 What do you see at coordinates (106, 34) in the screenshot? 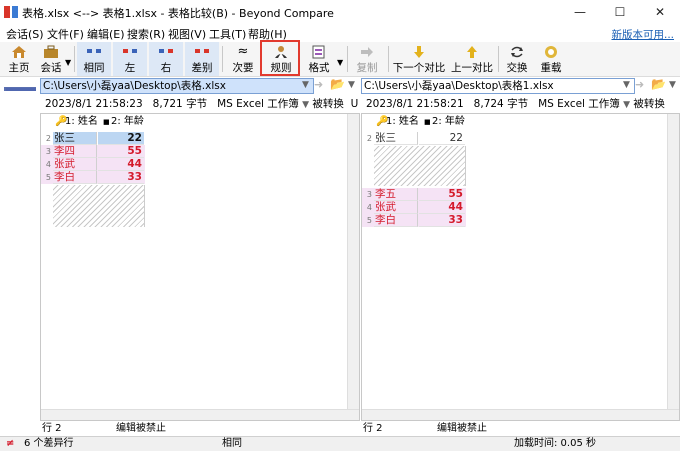
I see `menu-edit: 编辑(E)` at bounding box center [106, 34].